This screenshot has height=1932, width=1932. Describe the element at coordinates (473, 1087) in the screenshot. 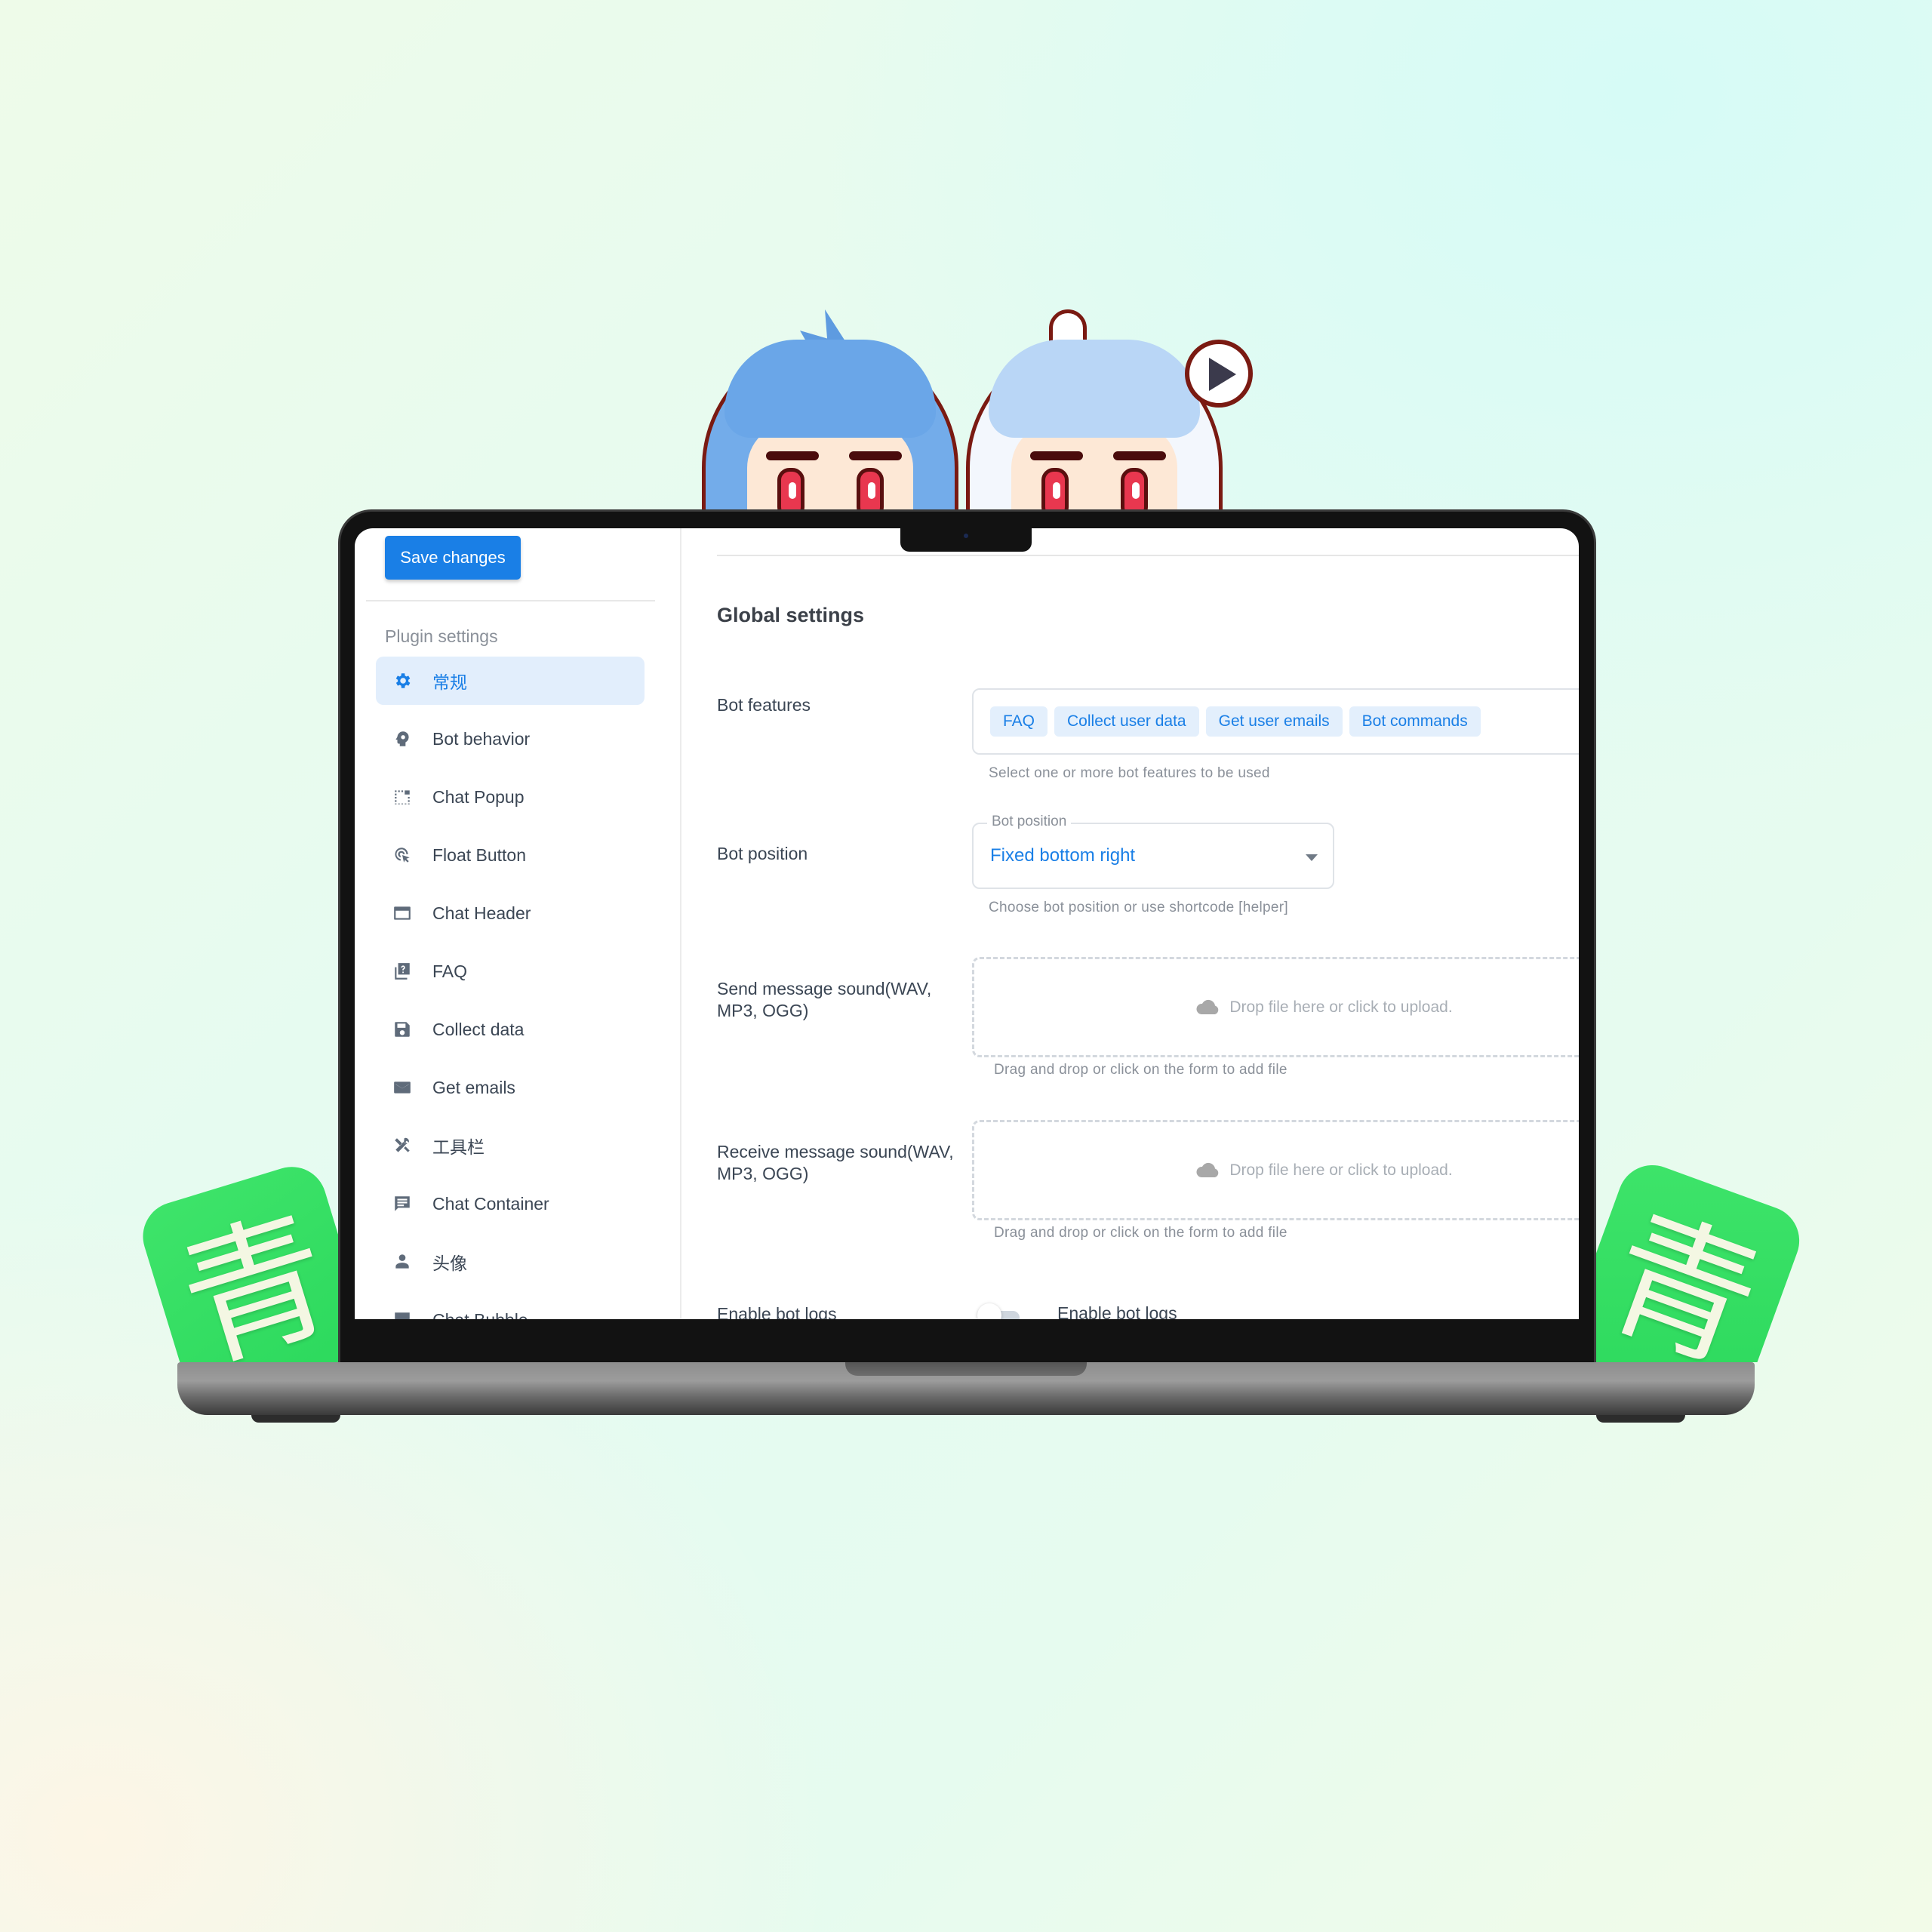

I see `sidebar-item-label: Get emails` at that location.